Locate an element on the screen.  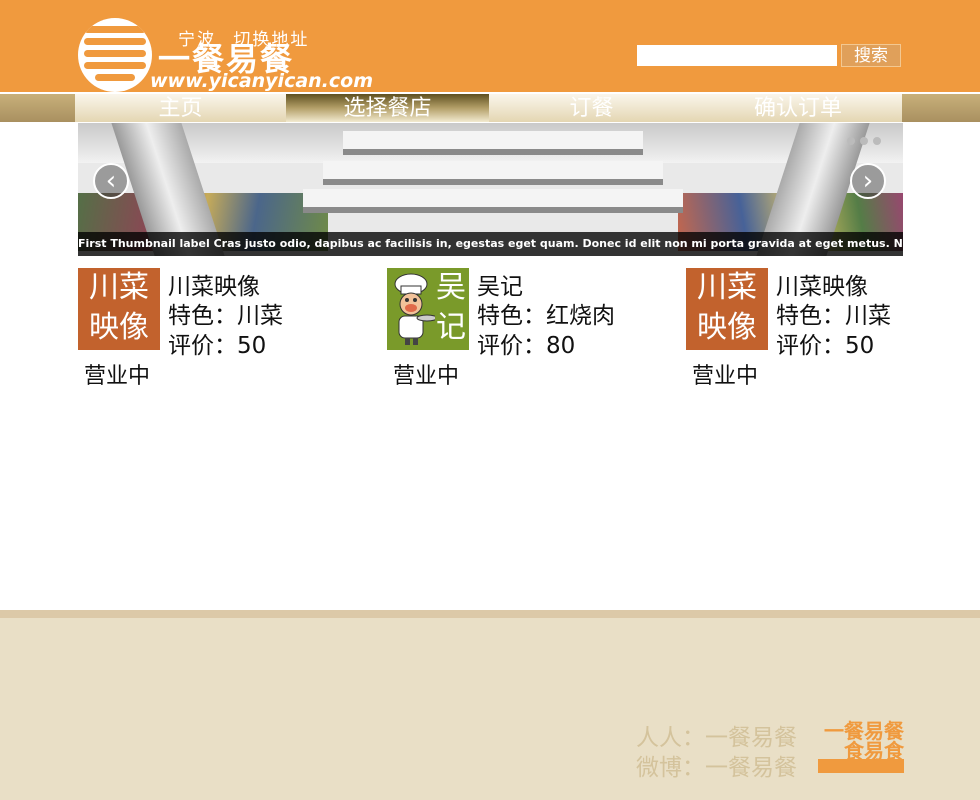
header: 宁波 切换地址 一餐易餐 www.yicanyican.com 搜索 is located at coordinates (490, 46).